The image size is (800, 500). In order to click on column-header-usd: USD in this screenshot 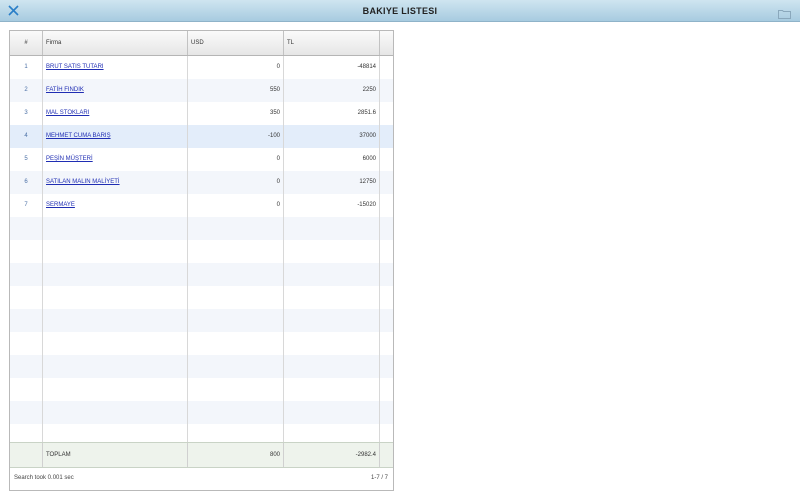, I will do `click(236, 43)`.